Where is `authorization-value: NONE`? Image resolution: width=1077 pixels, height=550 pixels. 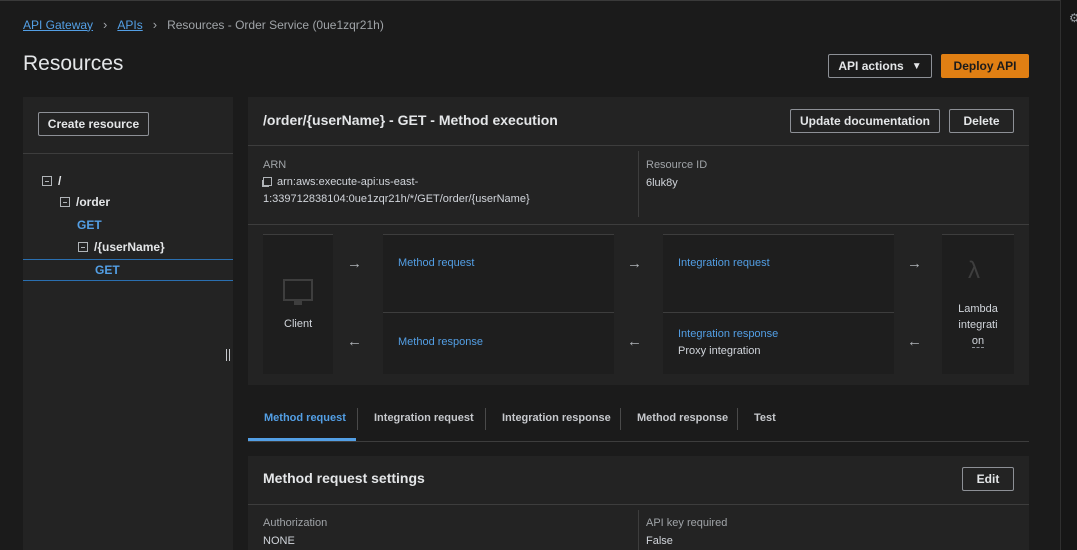 authorization-value: NONE is located at coordinates (279, 541).